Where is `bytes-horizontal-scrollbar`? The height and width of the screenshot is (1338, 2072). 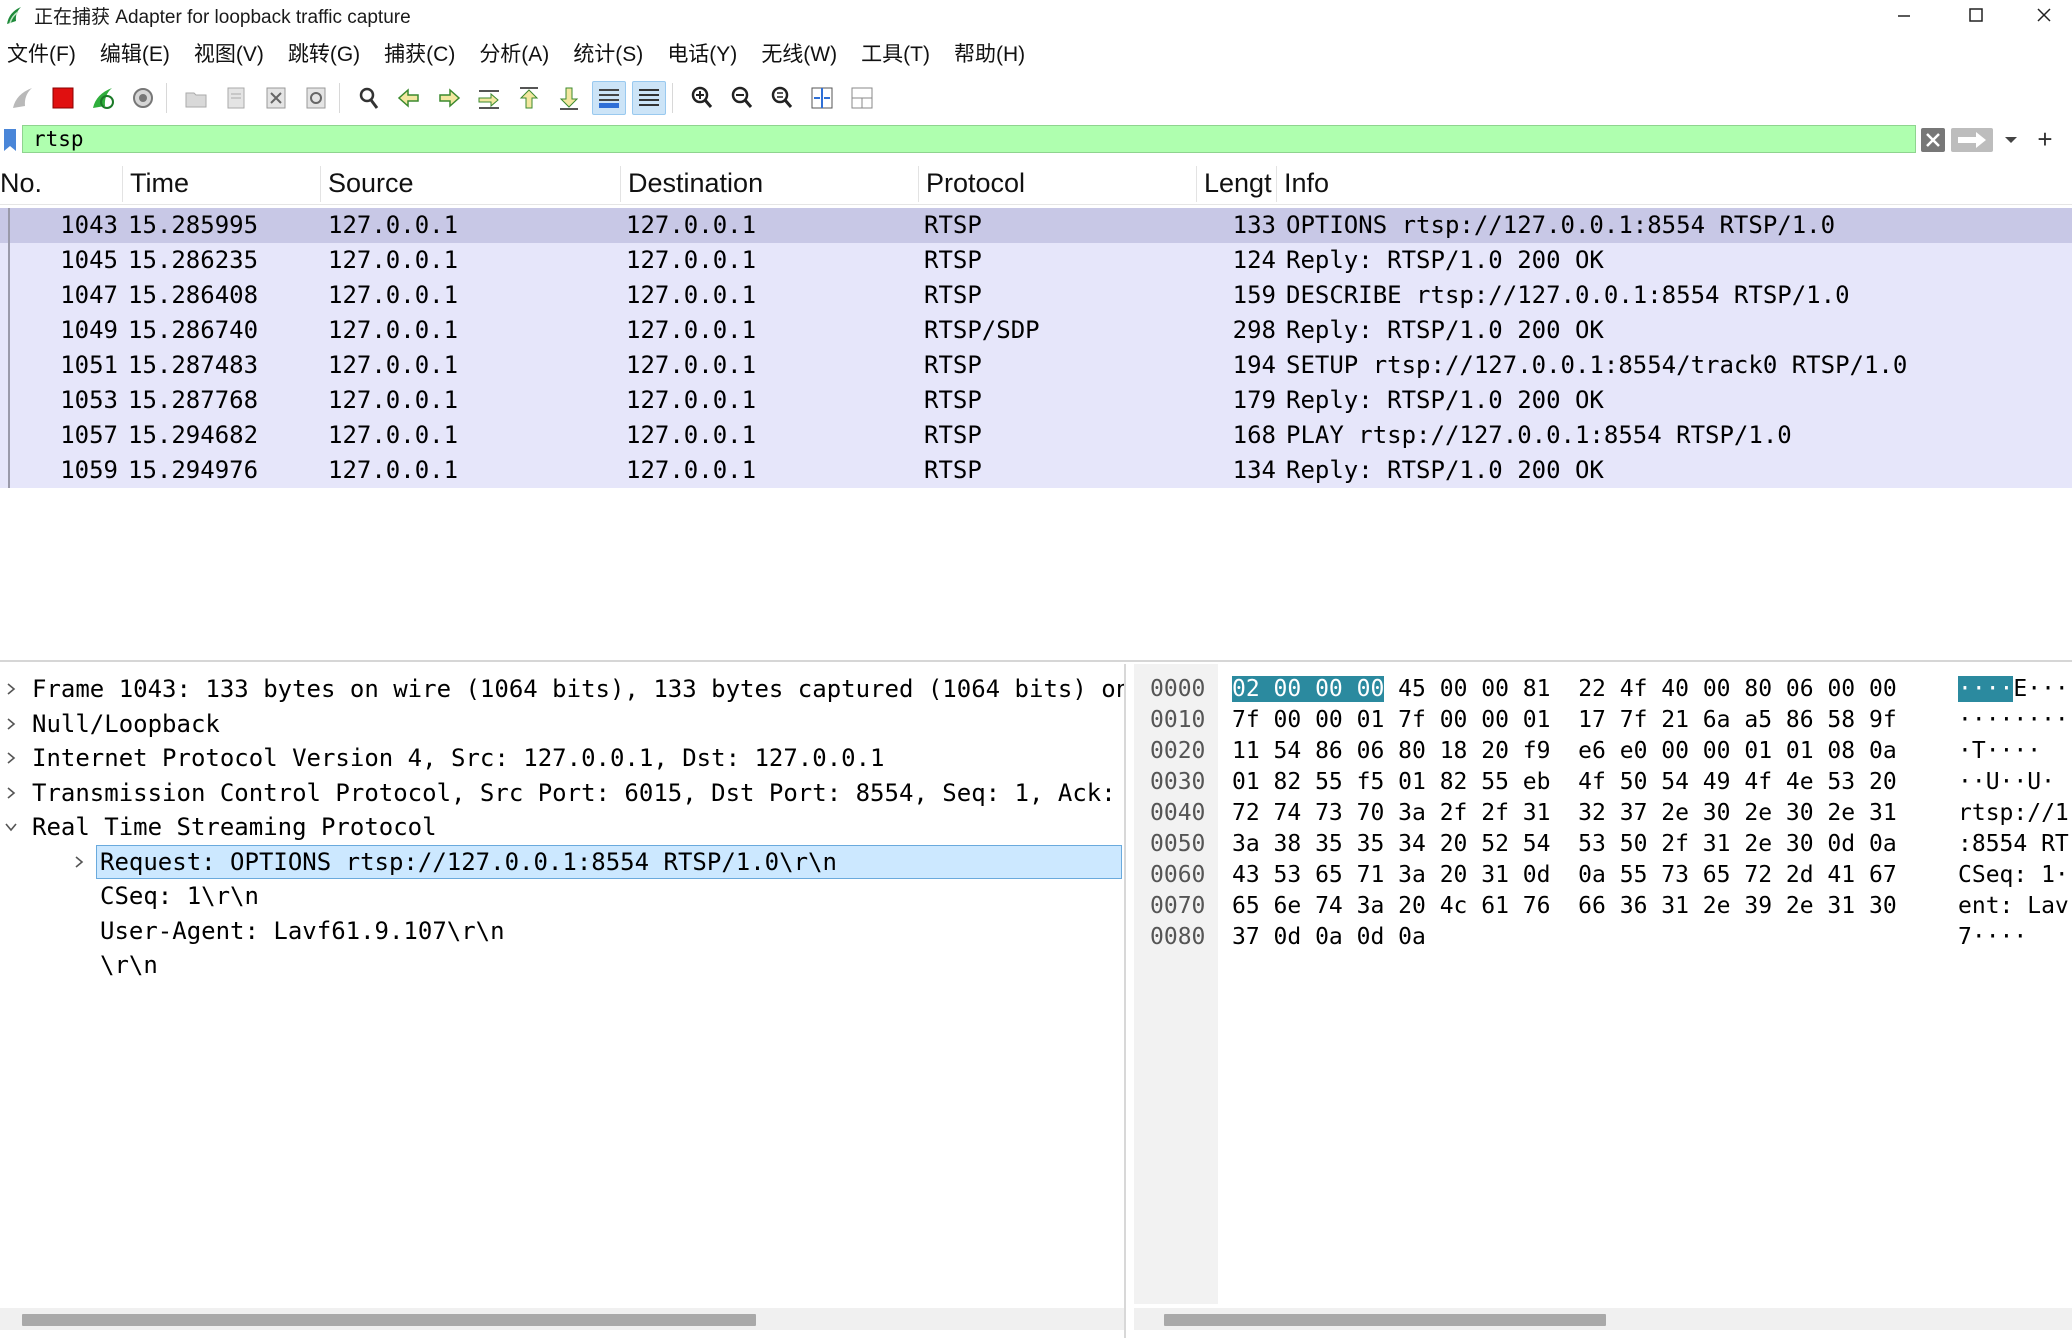
bytes-horizontal-scrollbar is located at coordinates (1603, 1319).